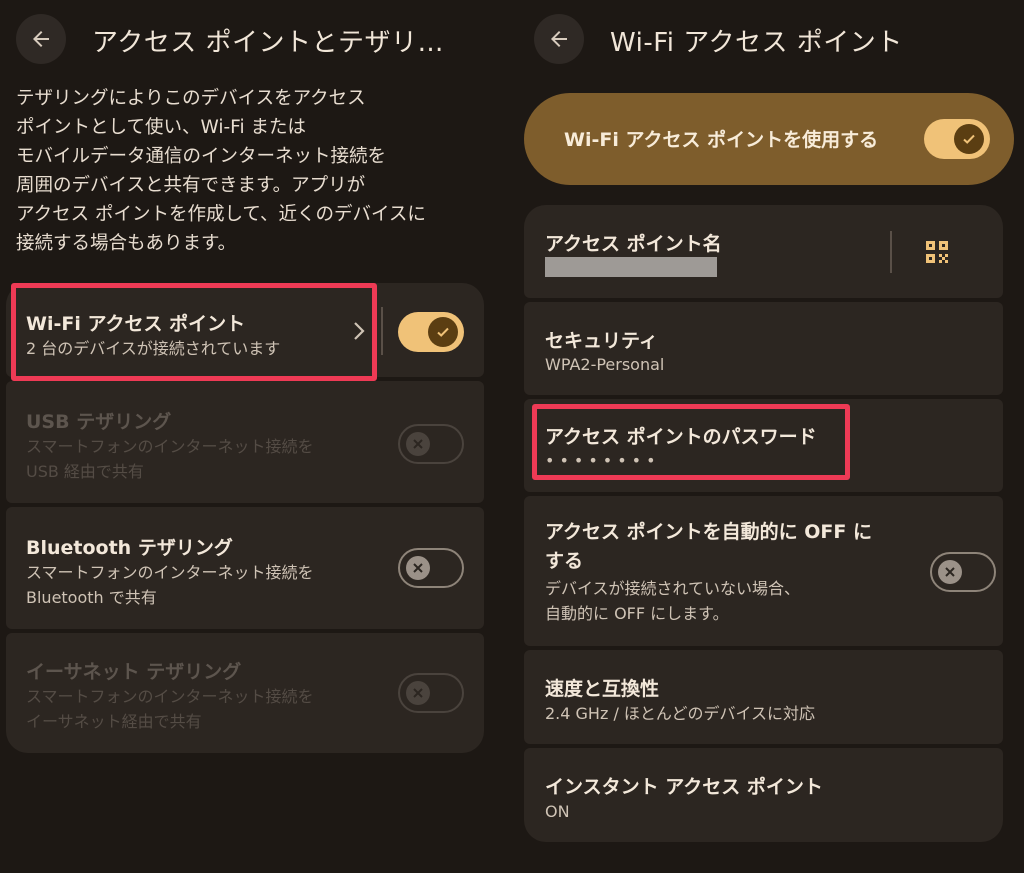 The height and width of the screenshot is (873, 1024). I want to click on instant-hotspot-value: ON, so click(557, 811).